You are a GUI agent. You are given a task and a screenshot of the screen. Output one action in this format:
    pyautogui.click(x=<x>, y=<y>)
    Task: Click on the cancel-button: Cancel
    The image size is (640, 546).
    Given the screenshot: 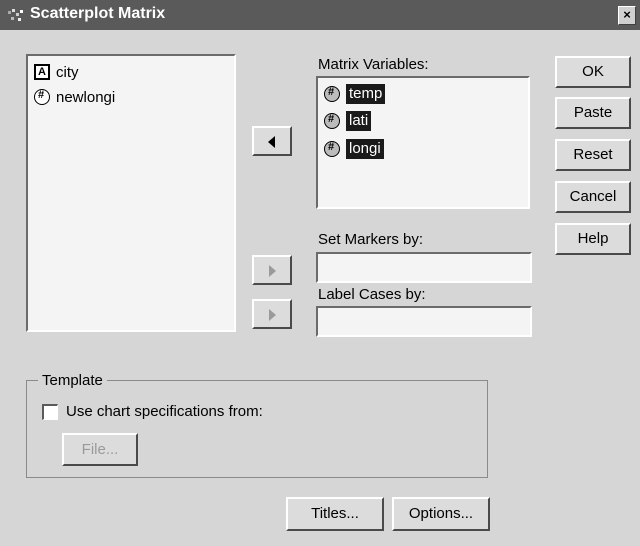 What is the action you would take?
    pyautogui.click(x=593, y=197)
    